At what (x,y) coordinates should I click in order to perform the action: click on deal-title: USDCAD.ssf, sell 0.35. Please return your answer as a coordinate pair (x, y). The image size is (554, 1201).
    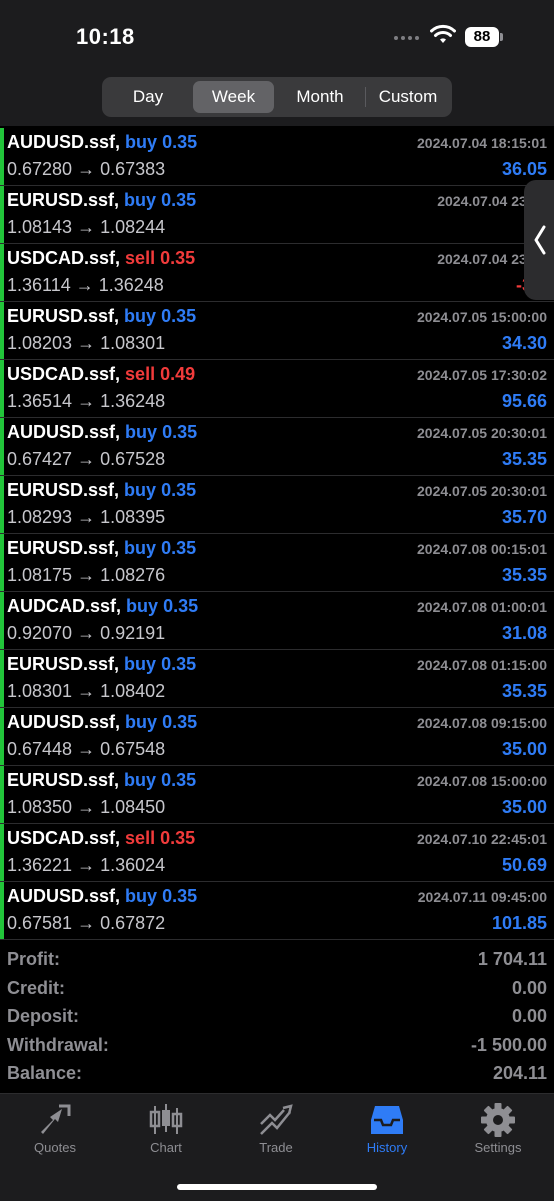
    Looking at the image, I should click on (101, 838).